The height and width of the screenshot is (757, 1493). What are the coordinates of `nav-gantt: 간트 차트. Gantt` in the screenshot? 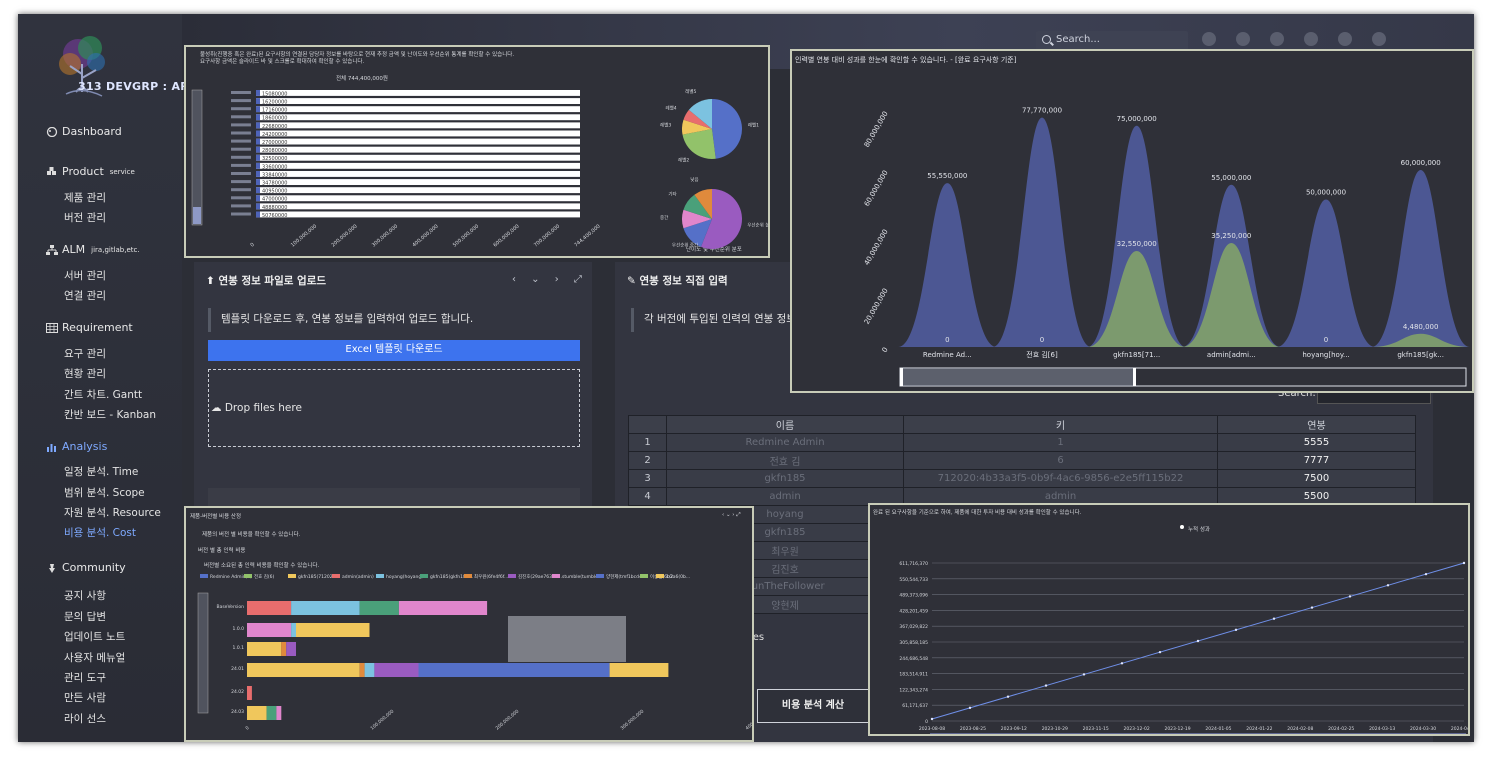 It's located at (103, 394).